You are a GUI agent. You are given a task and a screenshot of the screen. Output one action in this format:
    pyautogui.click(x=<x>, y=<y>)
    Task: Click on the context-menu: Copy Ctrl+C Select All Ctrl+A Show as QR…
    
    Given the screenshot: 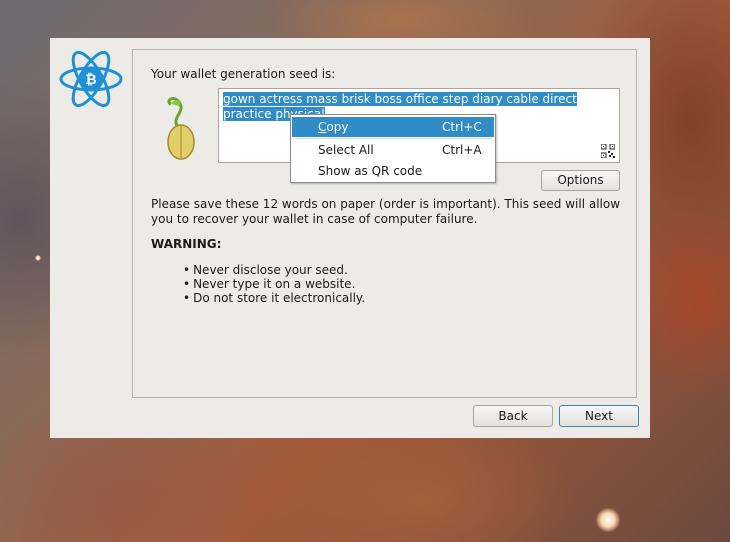 What is the action you would take?
    pyautogui.click(x=393, y=148)
    